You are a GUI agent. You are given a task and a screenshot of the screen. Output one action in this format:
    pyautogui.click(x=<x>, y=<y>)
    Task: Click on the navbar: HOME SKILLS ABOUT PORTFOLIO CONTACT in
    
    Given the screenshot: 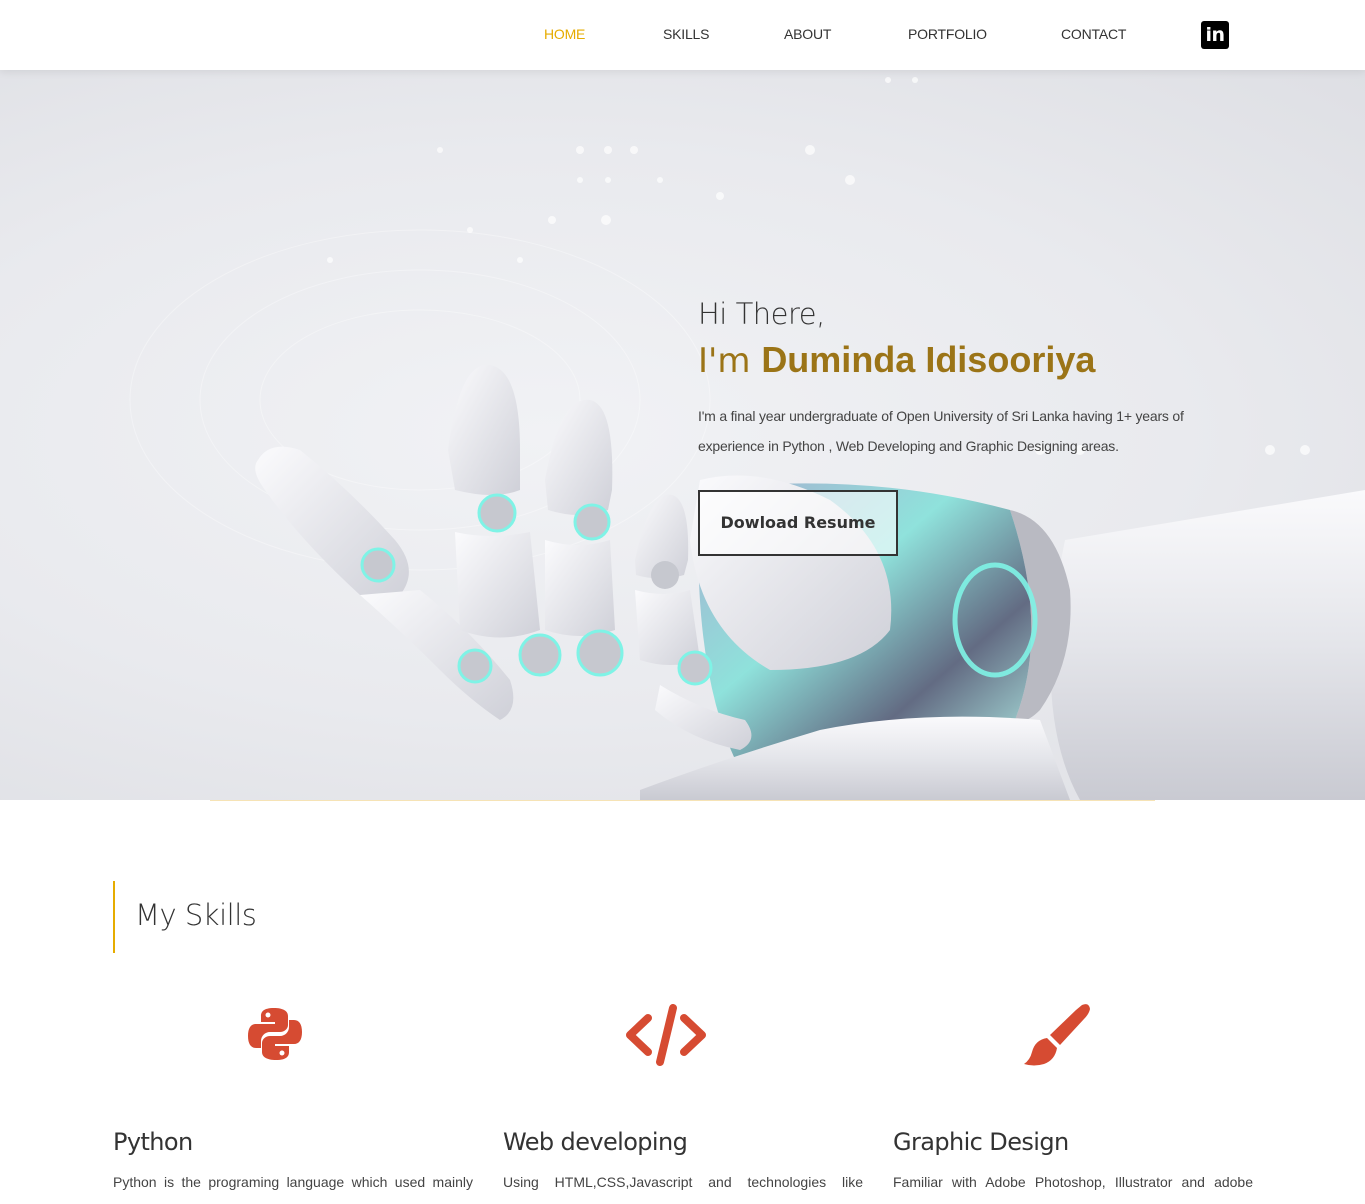 What is the action you would take?
    pyautogui.click(x=682, y=35)
    